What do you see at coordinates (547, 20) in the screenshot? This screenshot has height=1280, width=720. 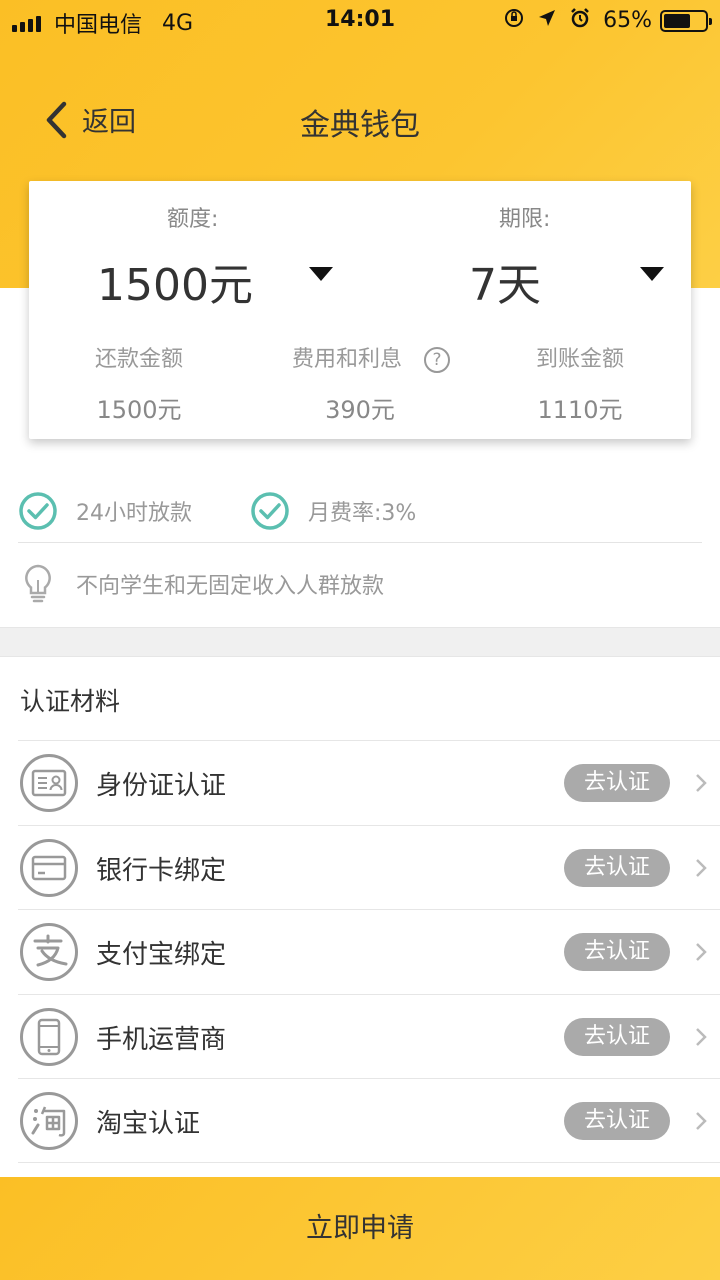 I see `location-arrow-icon` at bounding box center [547, 20].